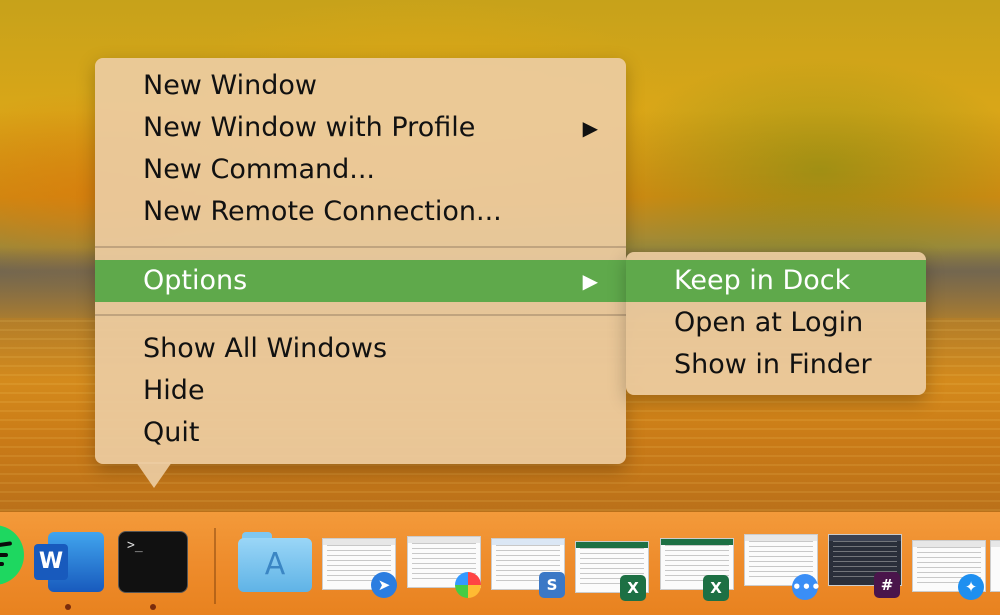 The image size is (1000, 615). What do you see at coordinates (360, 281) in the screenshot?
I see `menu-item-options: Options ▶` at bounding box center [360, 281].